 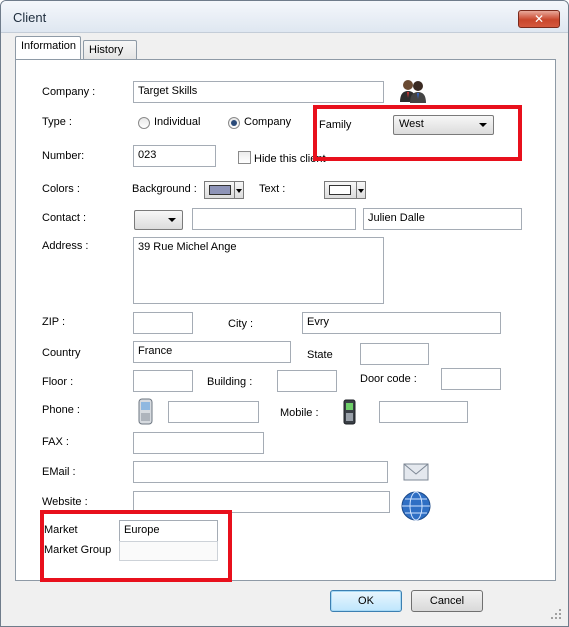 I want to click on text-color-swatch, so click(x=340, y=190).